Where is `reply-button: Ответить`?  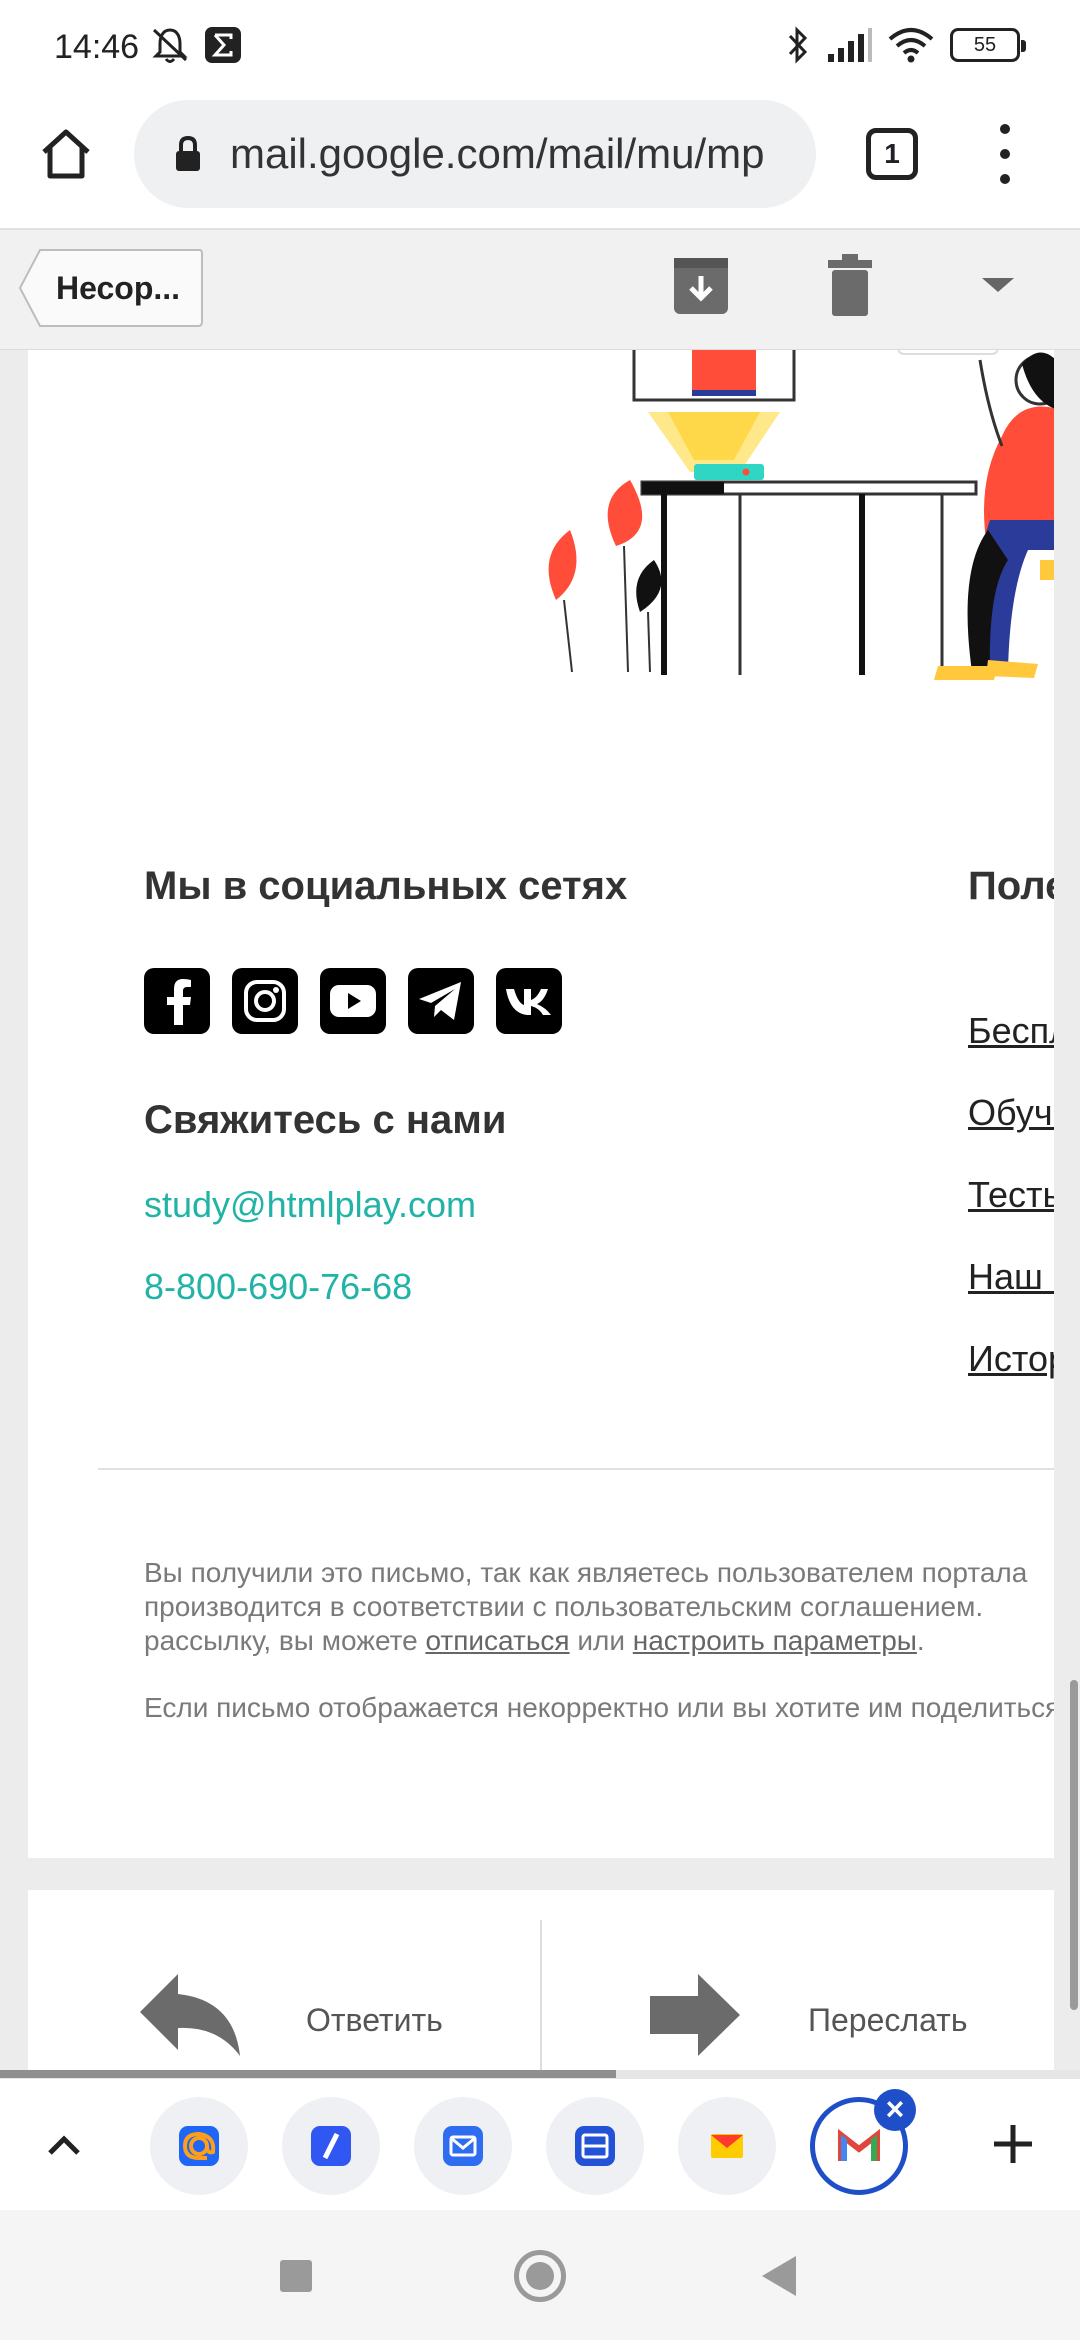 reply-button: Ответить is located at coordinates (348, 2020).